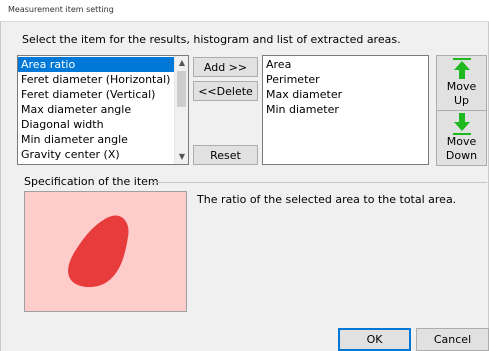 This screenshot has width=489, height=351. What do you see at coordinates (345, 79) in the screenshot?
I see `selected-list-item: Perimeter` at bounding box center [345, 79].